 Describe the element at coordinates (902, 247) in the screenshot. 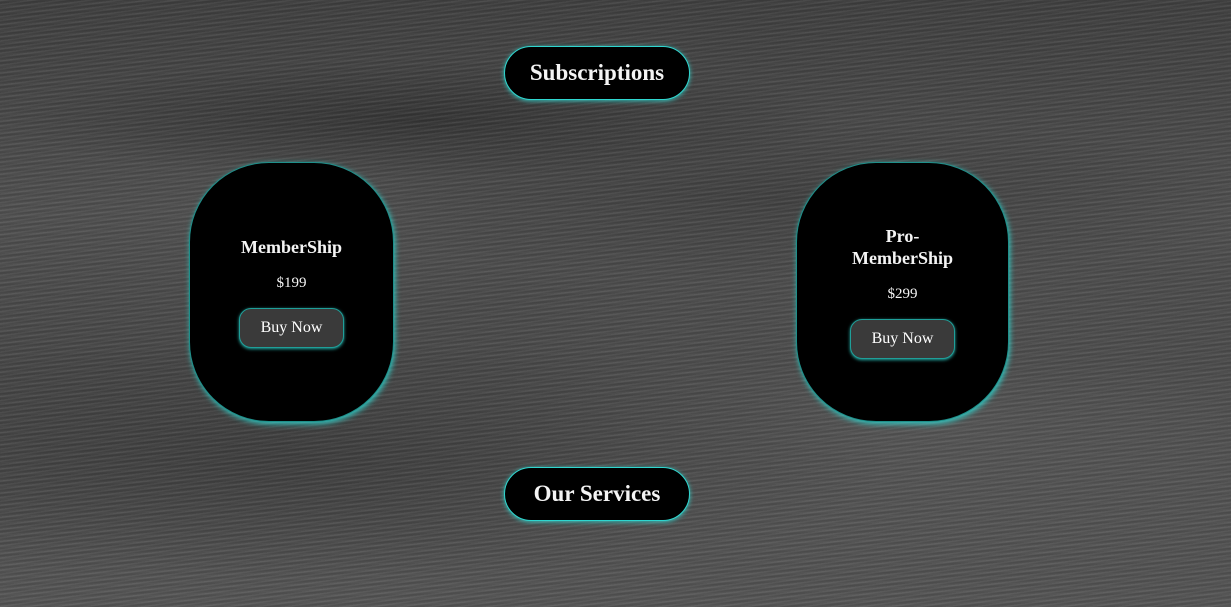

I see `plan-name: Pro-MemberShip` at that location.